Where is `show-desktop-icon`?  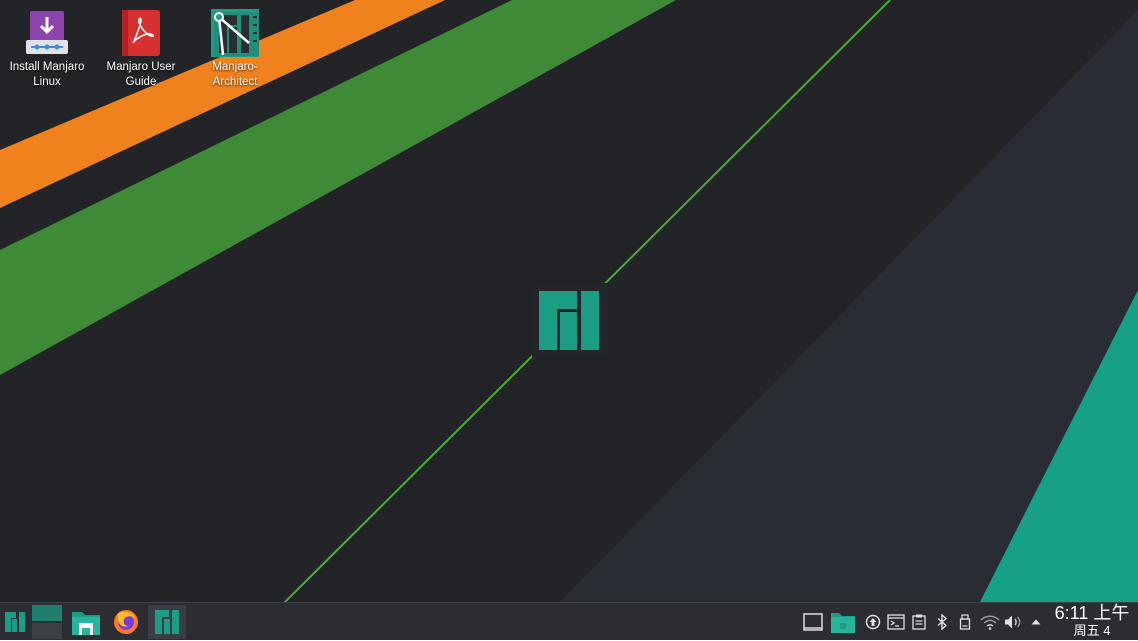
show-desktop-icon is located at coordinates (813, 622).